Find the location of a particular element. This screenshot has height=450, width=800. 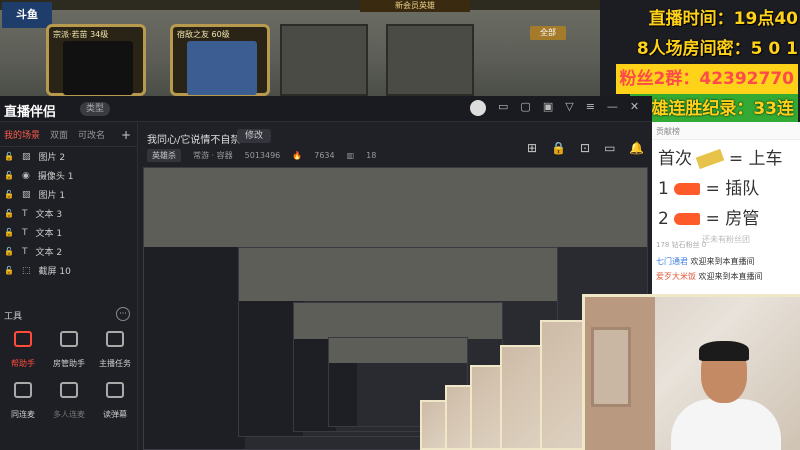

close-icon: ✕ is located at coordinates (634, 108).